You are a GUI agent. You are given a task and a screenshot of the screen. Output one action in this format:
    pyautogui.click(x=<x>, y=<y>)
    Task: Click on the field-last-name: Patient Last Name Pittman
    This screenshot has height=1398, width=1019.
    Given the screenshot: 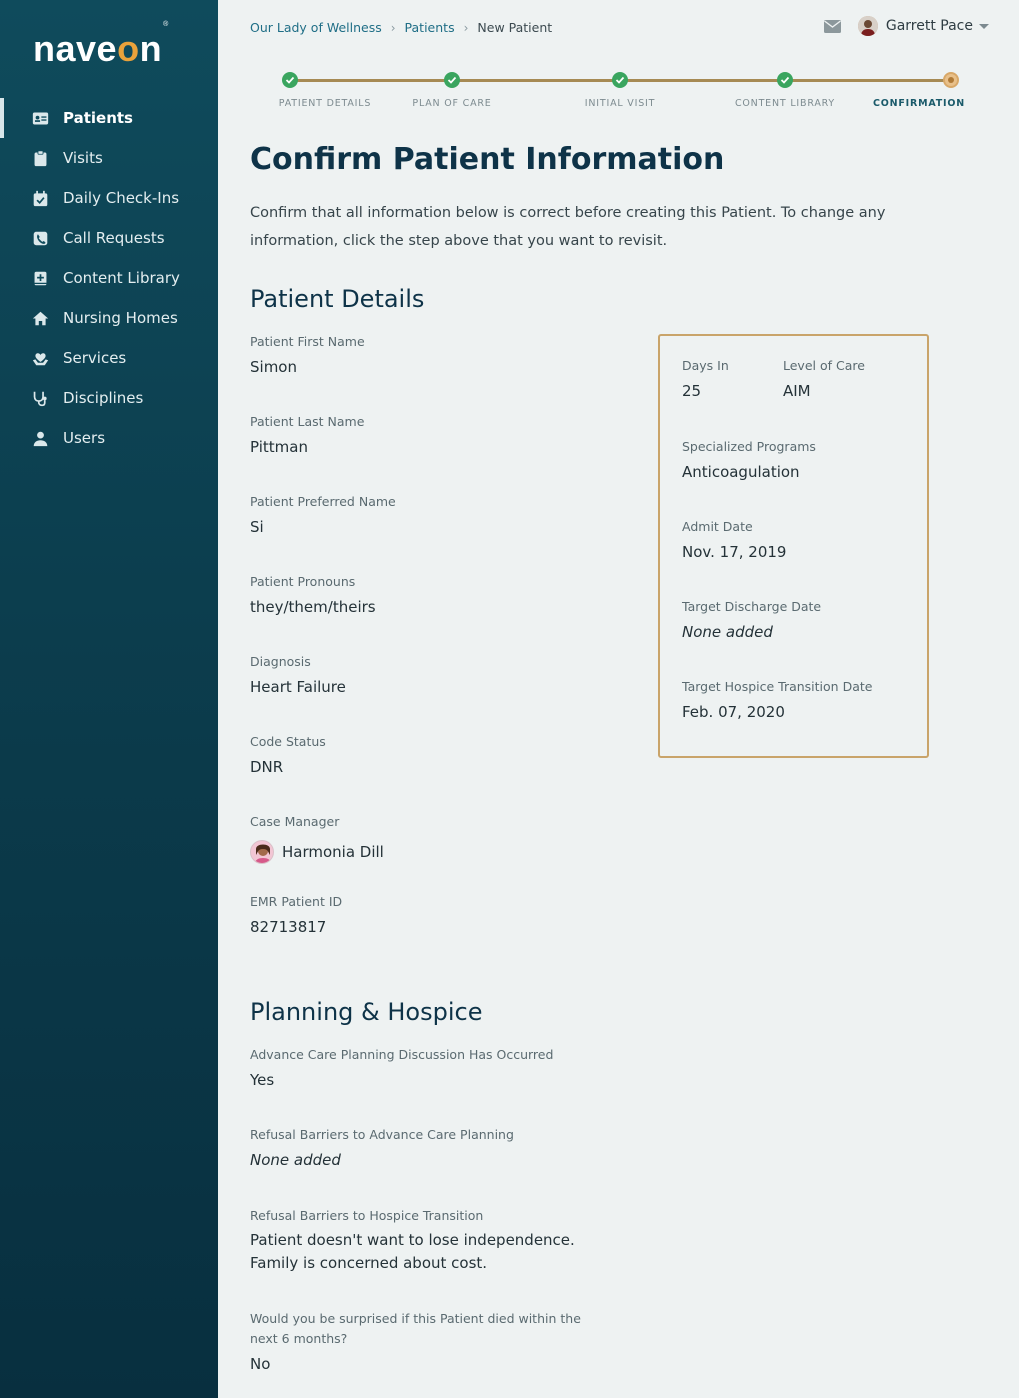 What is the action you would take?
    pyautogui.click(x=430, y=435)
    